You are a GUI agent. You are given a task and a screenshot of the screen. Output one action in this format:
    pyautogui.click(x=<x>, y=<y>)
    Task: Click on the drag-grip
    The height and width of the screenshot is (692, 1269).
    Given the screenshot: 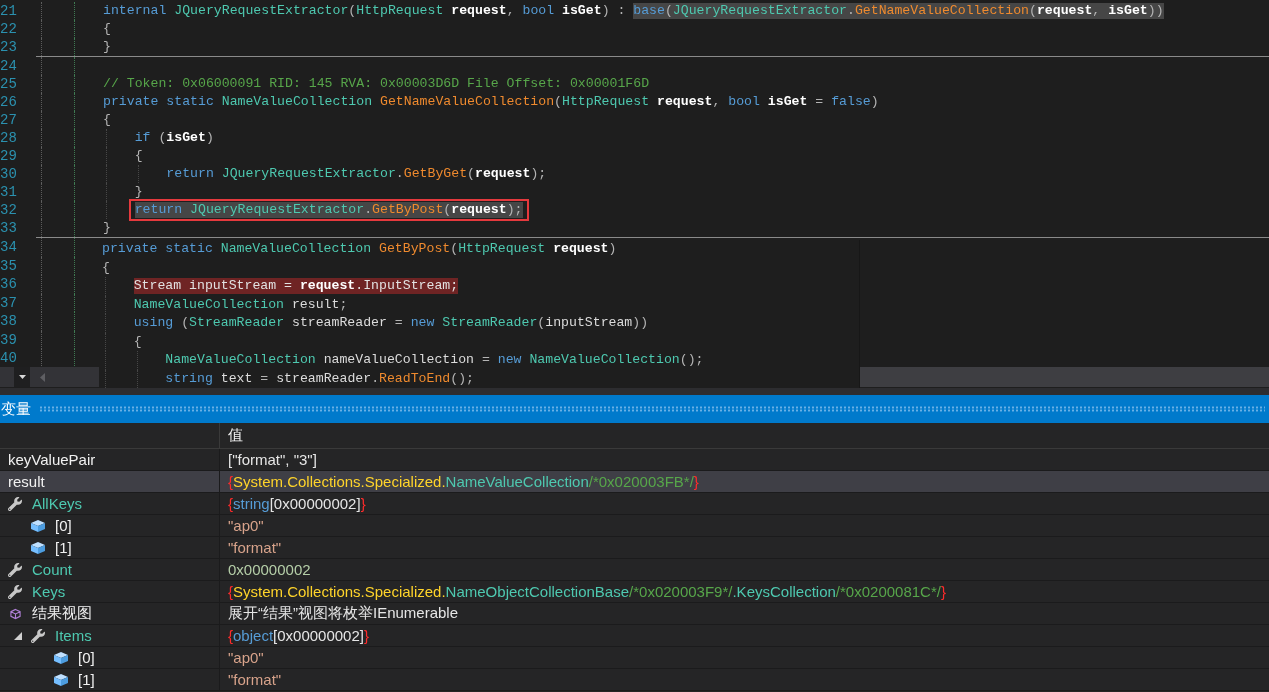 What is the action you would take?
    pyautogui.click(x=652, y=409)
    